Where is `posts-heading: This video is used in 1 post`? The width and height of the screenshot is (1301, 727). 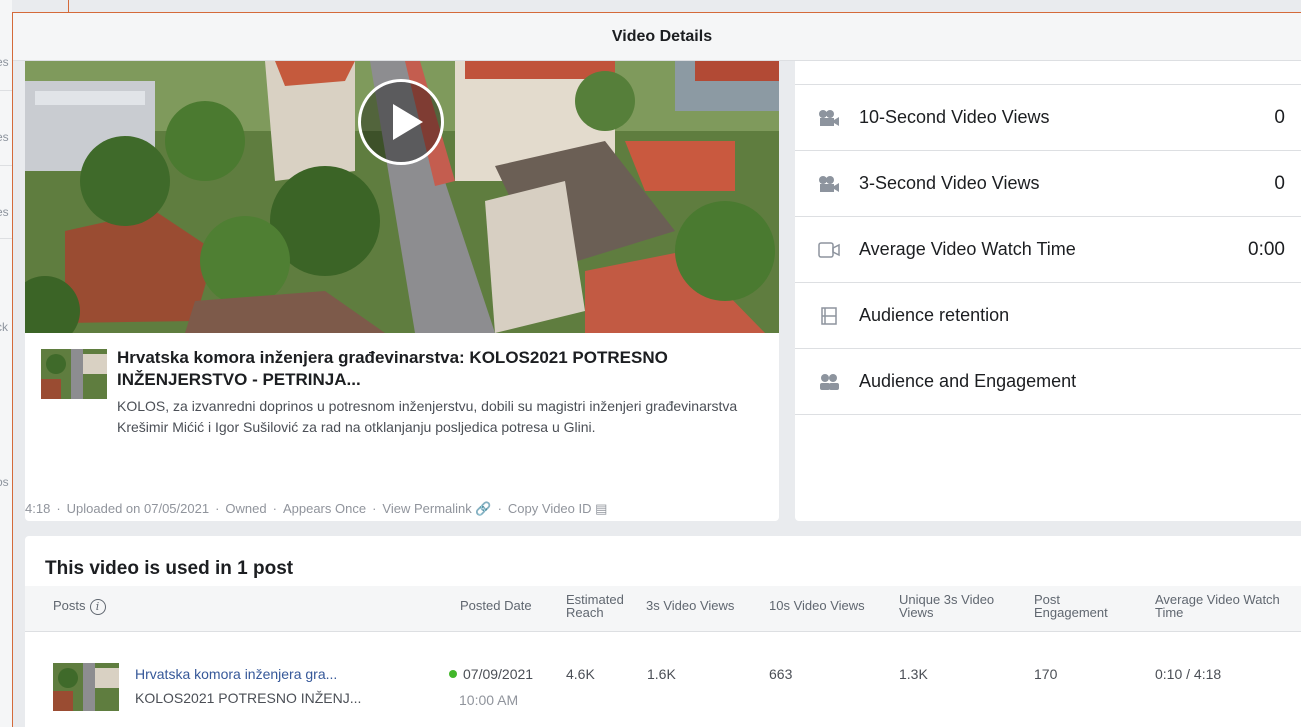 posts-heading: This video is used in 1 post is located at coordinates (169, 568).